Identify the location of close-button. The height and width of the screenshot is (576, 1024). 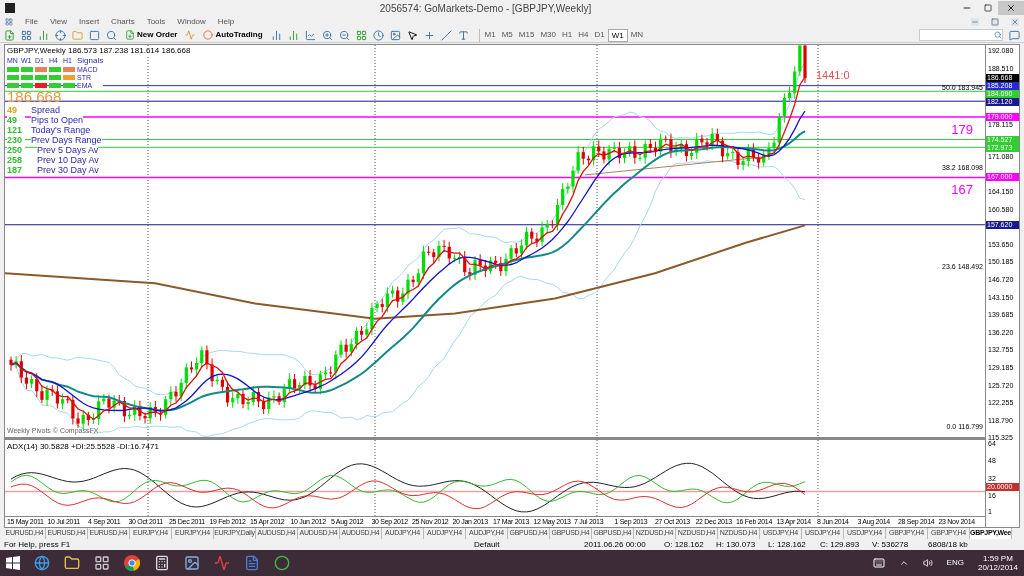
(1011, 8).